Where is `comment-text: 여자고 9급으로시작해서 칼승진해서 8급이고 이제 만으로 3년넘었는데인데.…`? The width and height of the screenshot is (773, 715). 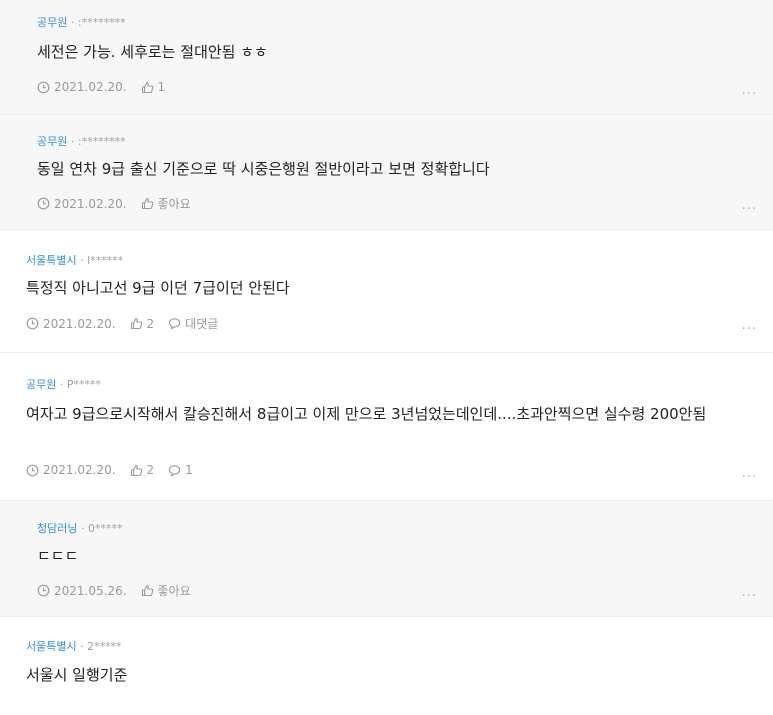
comment-text: 여자고 9급으로시작해서 칼승진해서 8급이고 이제 만으로 3년넘었는데인데.… is located at coordinates (366, 414).